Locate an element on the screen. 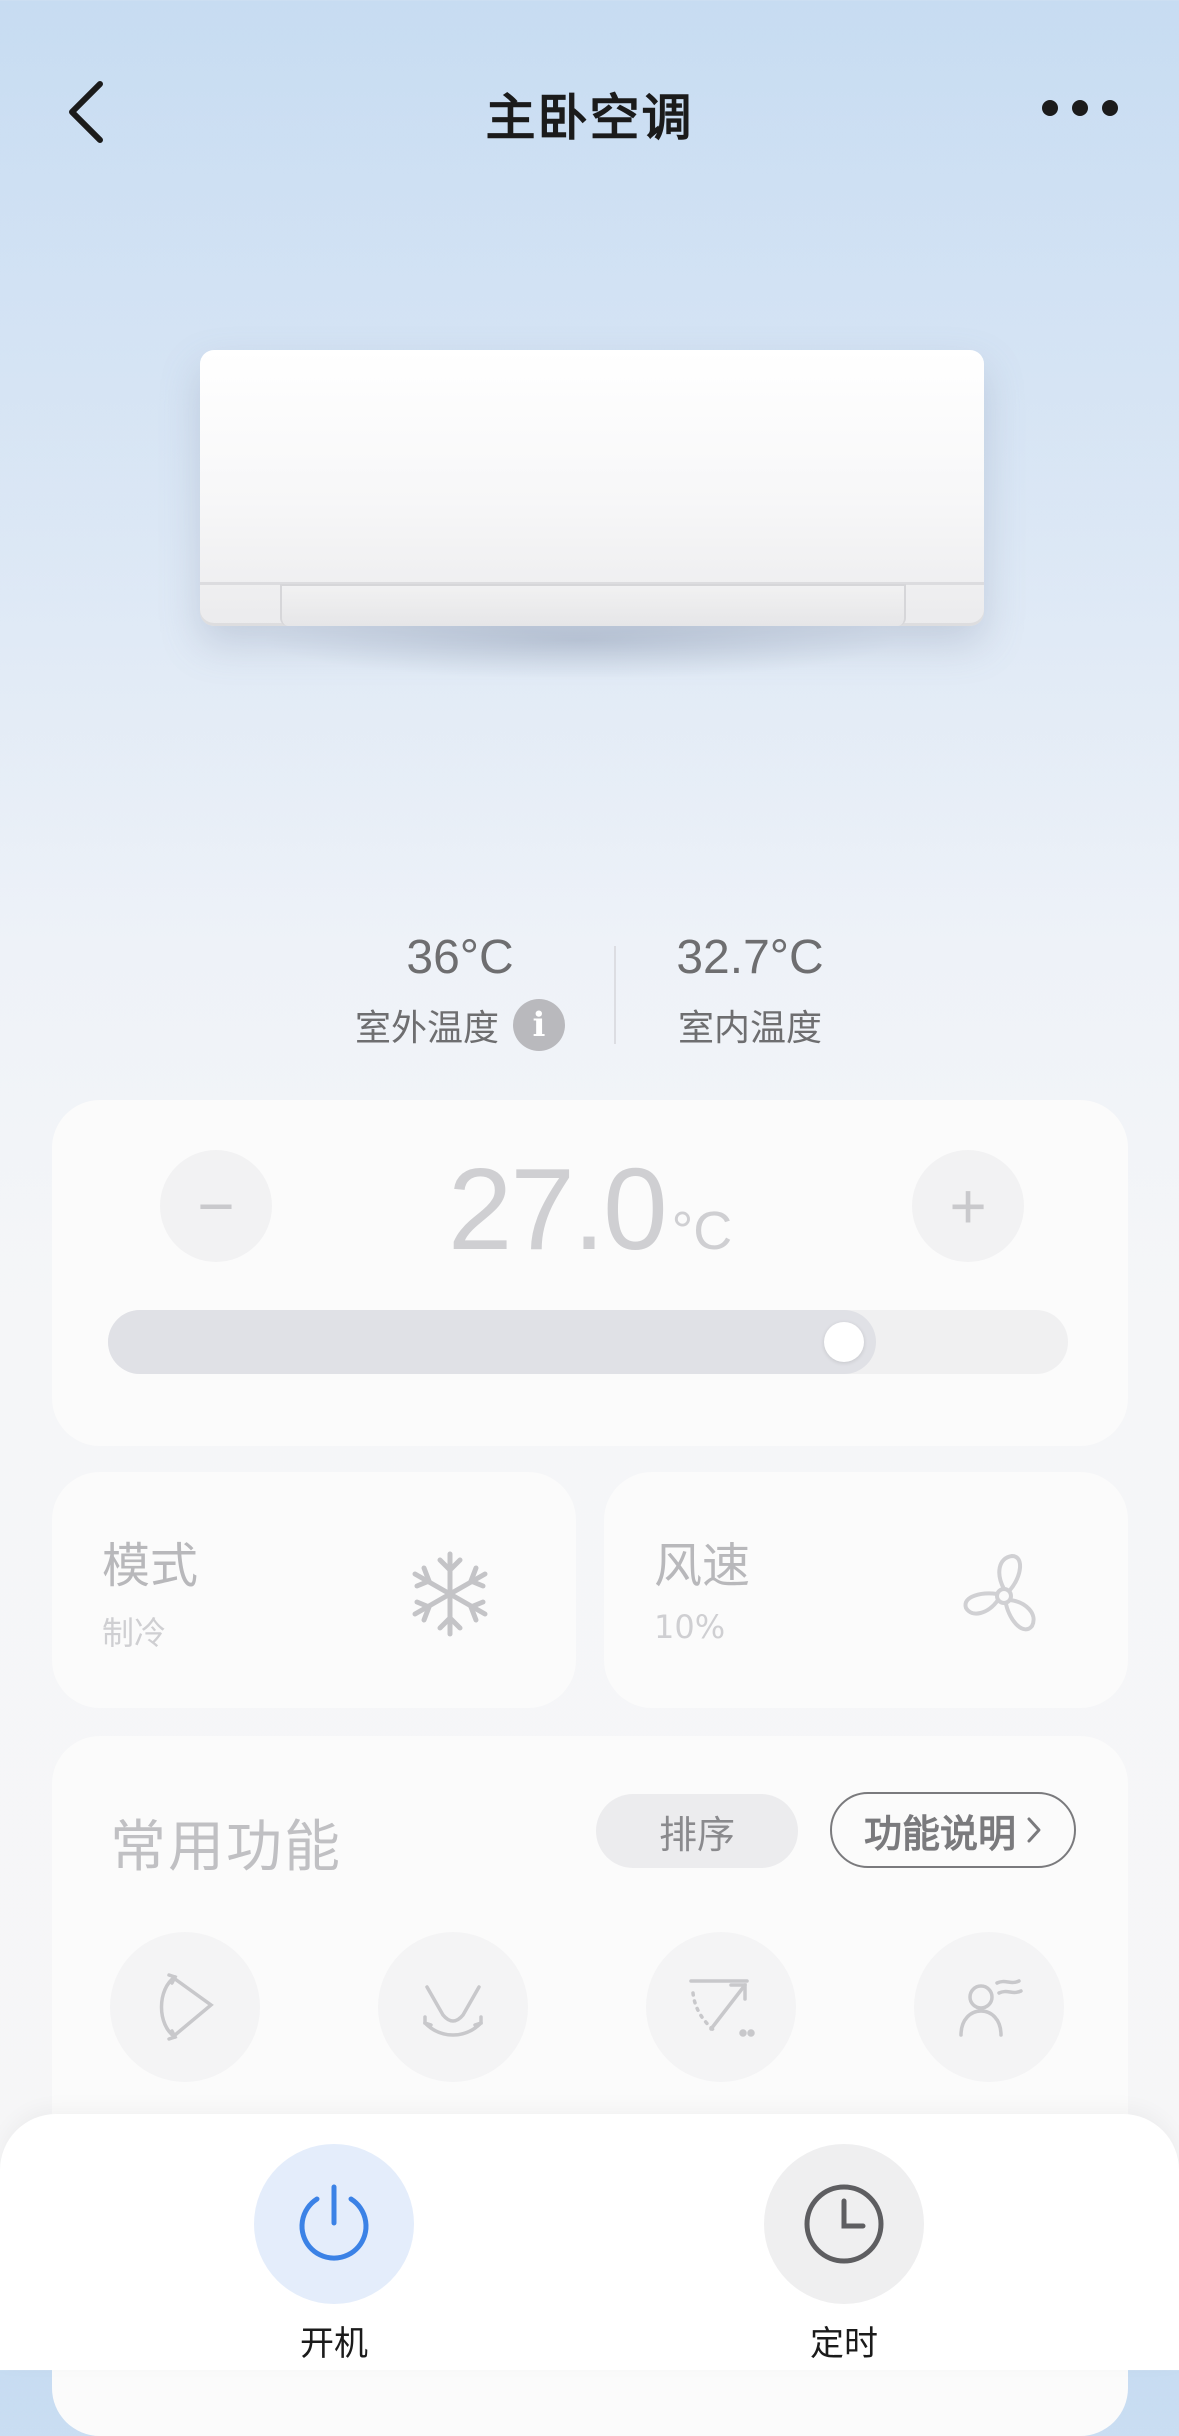  function-help-label: 功能说明 is located at coordinates (939, 1833).